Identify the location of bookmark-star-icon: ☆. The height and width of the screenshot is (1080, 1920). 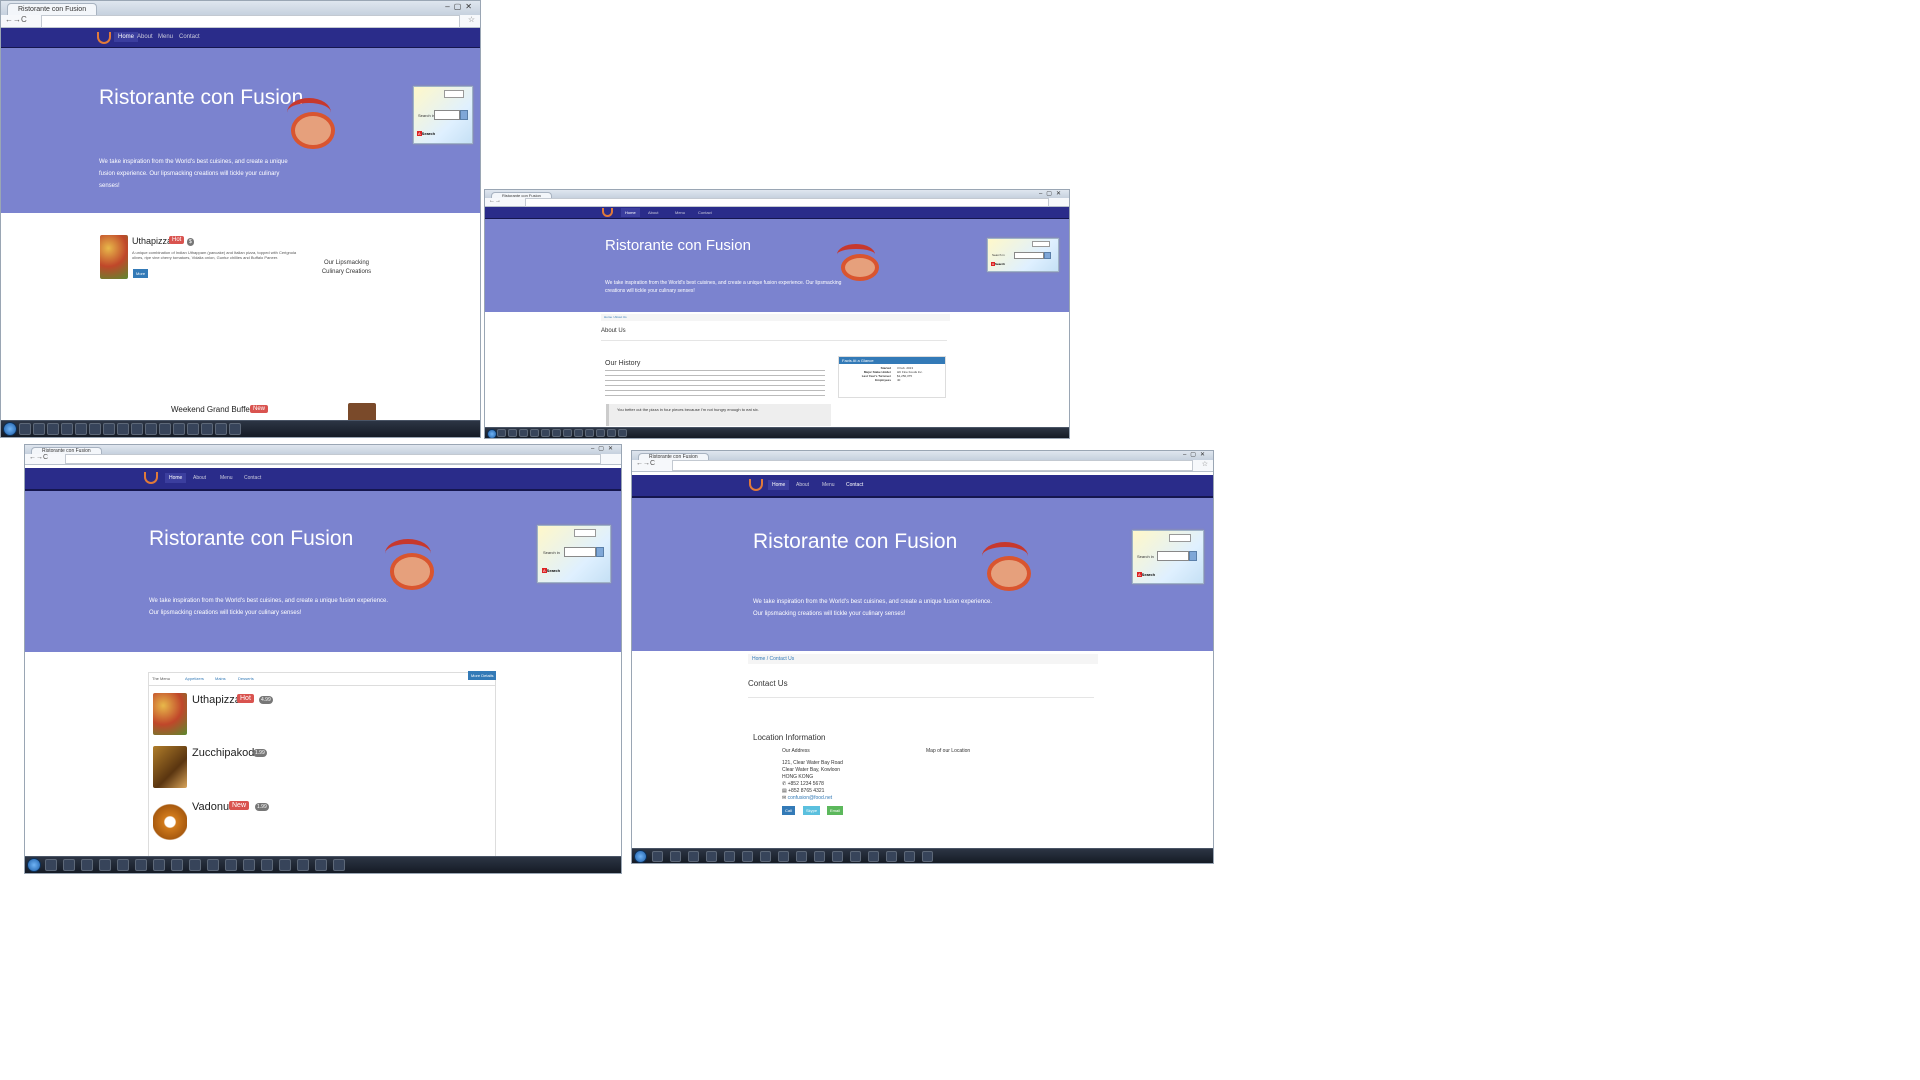
(1205, 464).